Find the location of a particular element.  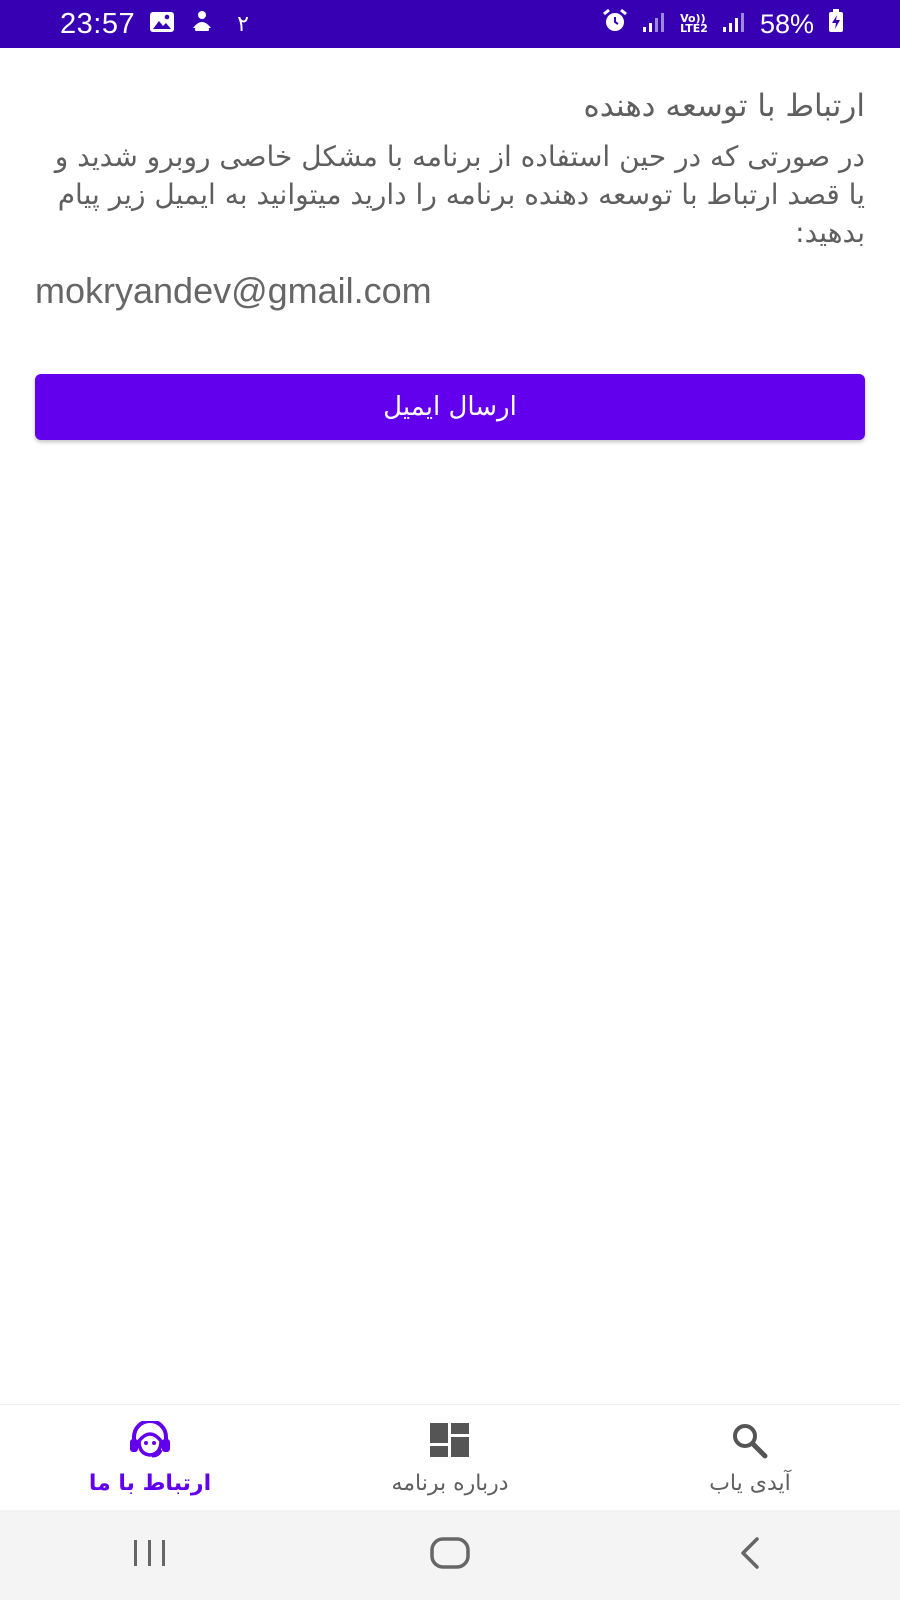

battery-charging-icon is located at coordinates (836, 24).